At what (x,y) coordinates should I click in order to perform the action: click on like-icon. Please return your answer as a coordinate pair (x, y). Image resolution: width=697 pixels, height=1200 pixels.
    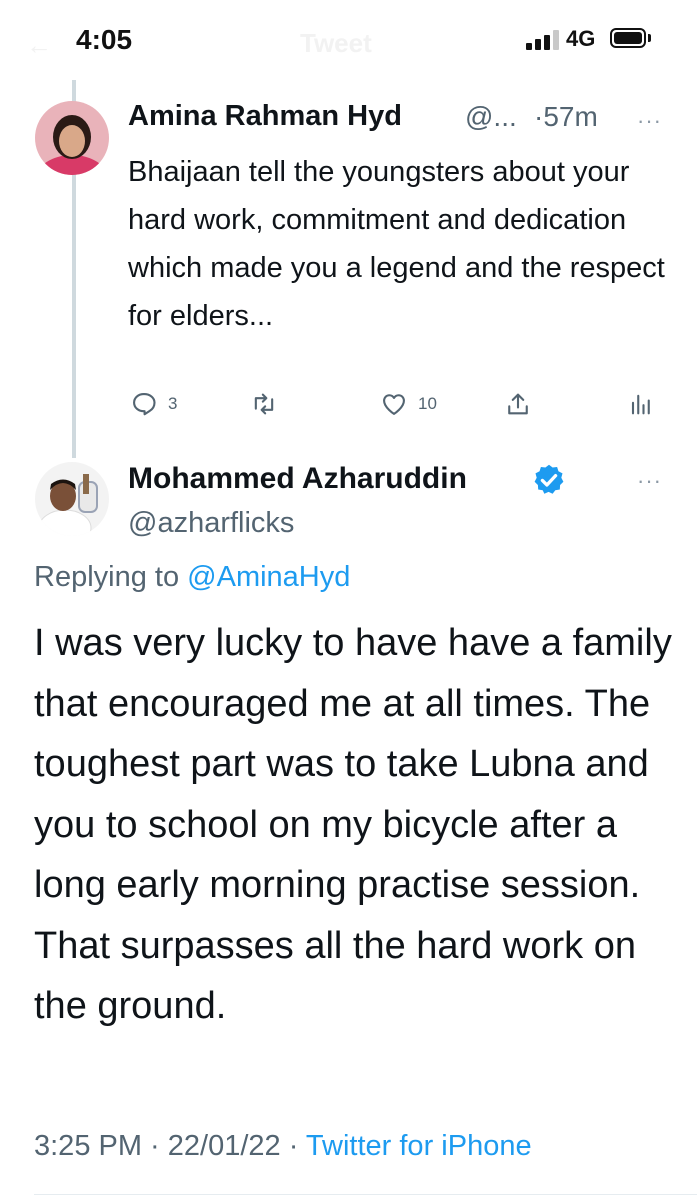
    Looking at the image, I should click on (394, 404).